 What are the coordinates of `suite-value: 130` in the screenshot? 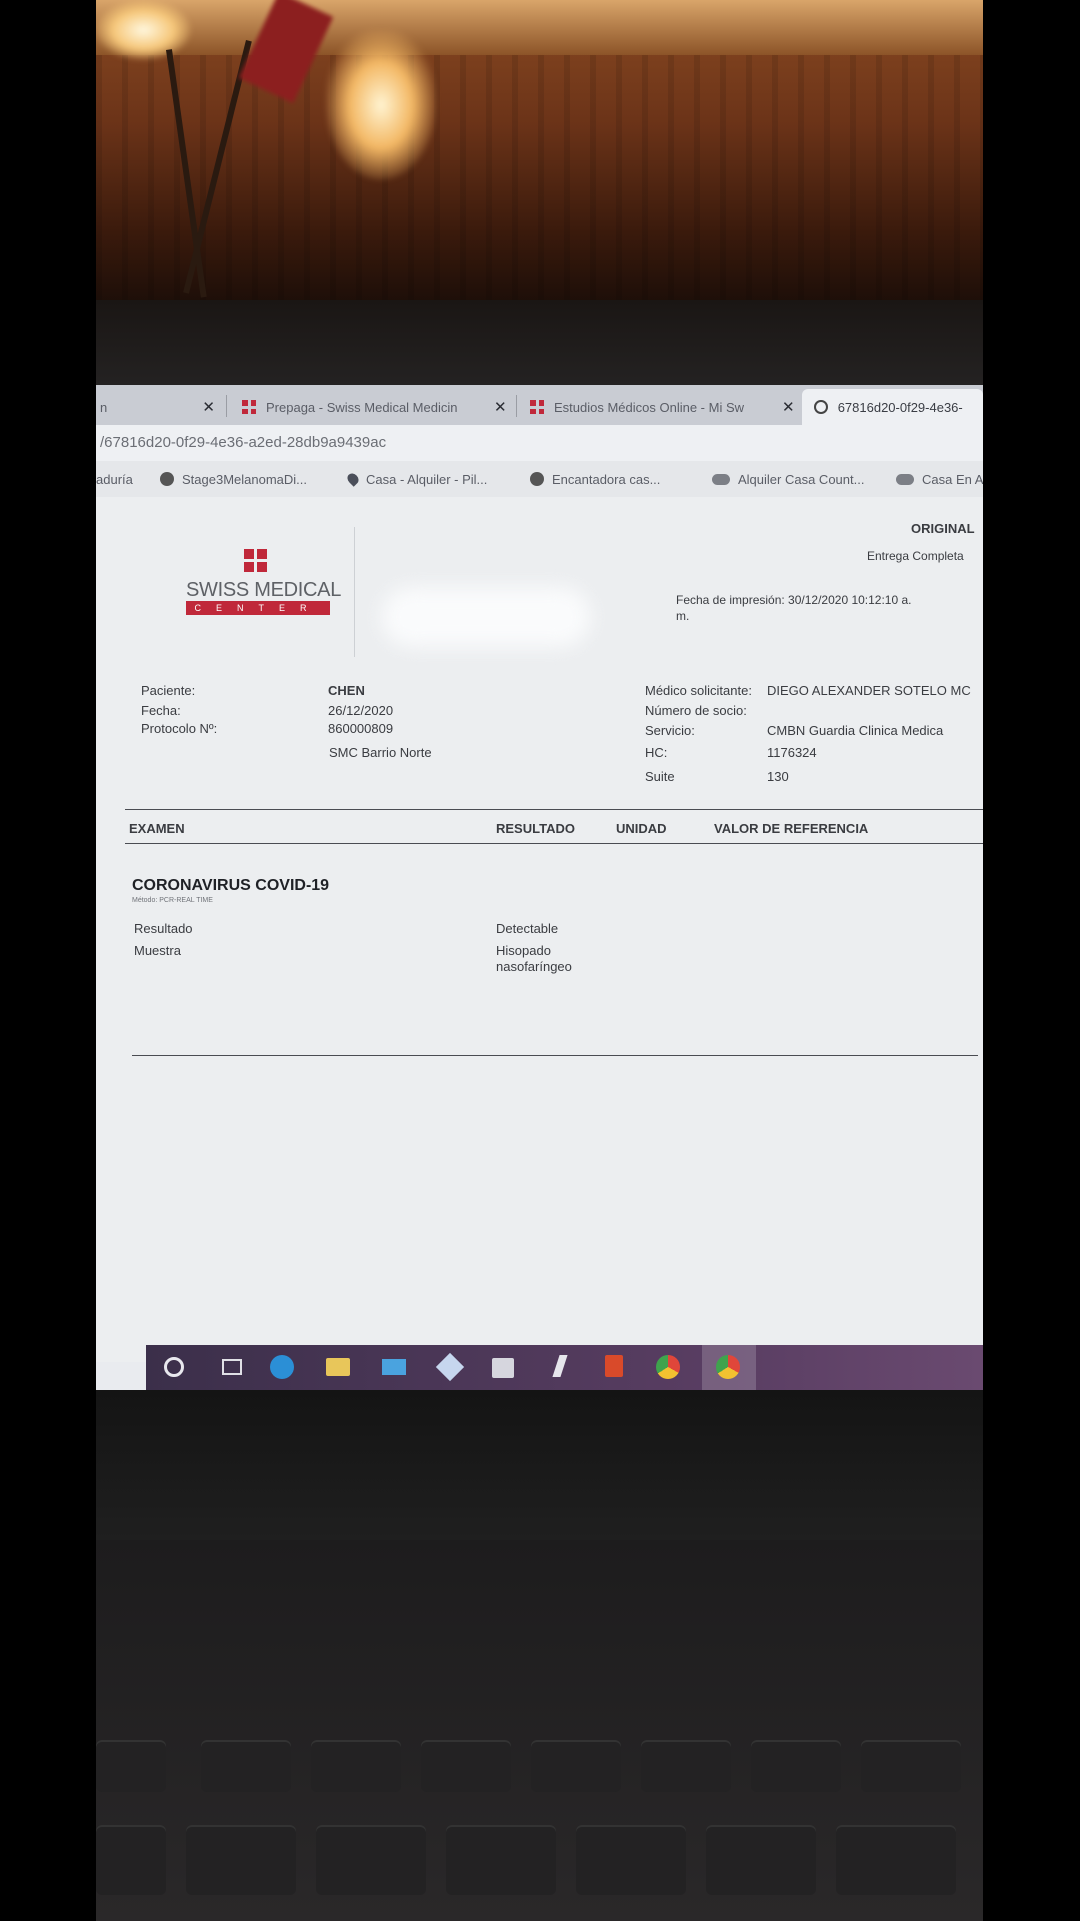 It's located at (778, 776).